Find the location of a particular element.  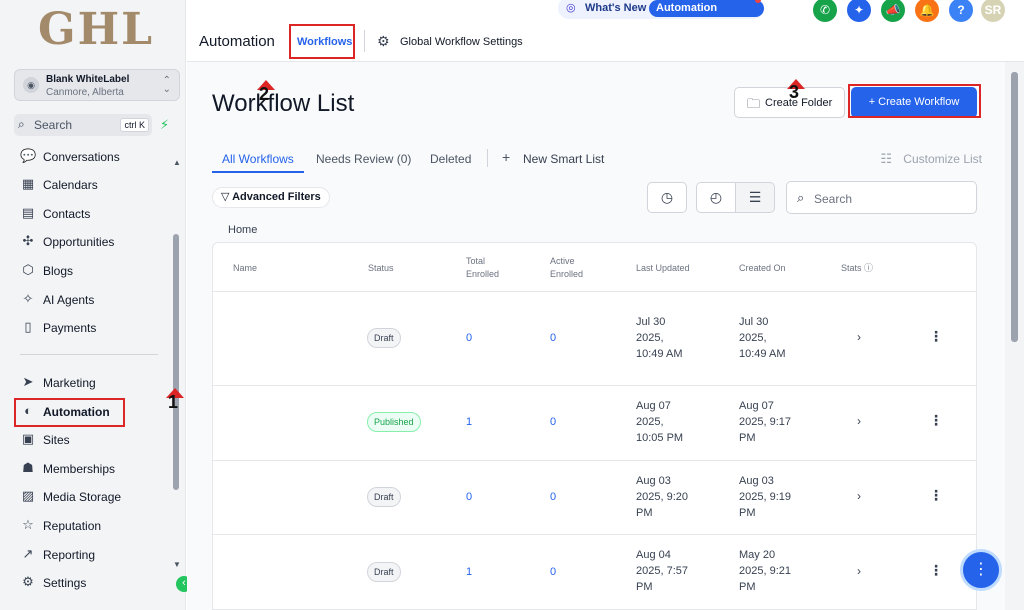

new-smart-list-button: New Smart List is located at coordinates (563, 159).